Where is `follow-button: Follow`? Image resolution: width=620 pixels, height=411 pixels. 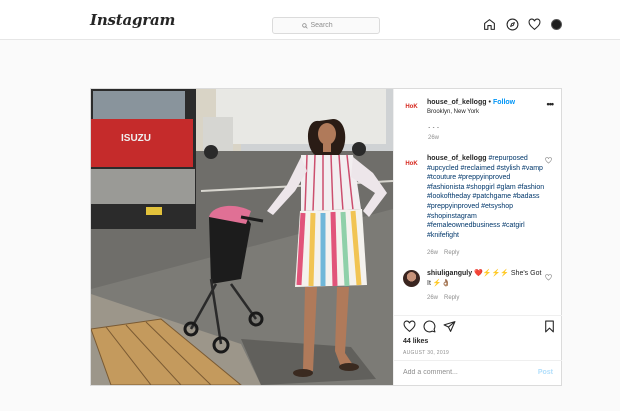
follow-button: Follow is located at coordinates (504, 102).